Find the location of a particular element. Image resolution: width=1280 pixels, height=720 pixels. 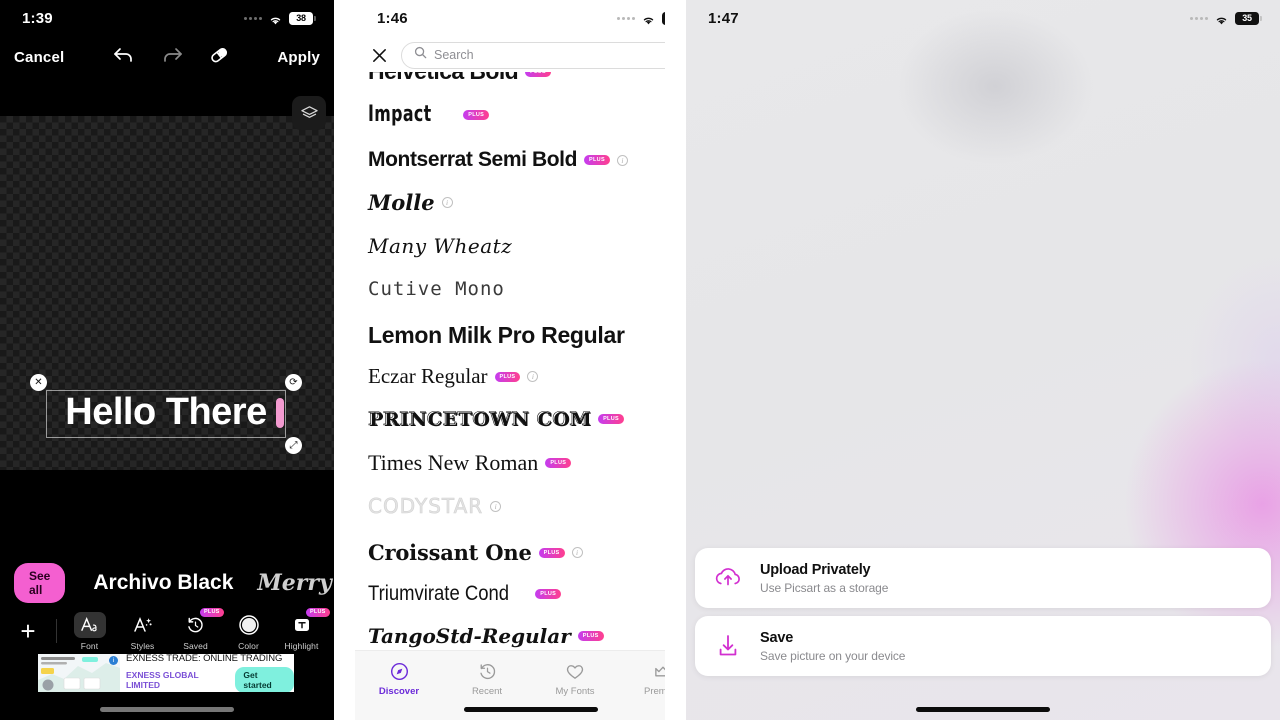

font-name: PRINCETOWN COM is located at coordinates (480, 419).